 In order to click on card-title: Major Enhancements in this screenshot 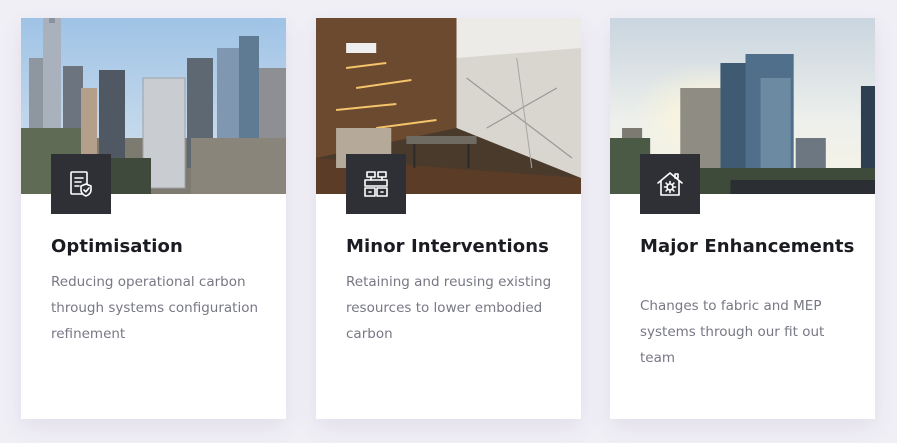, I will do `click(747, 246)`.